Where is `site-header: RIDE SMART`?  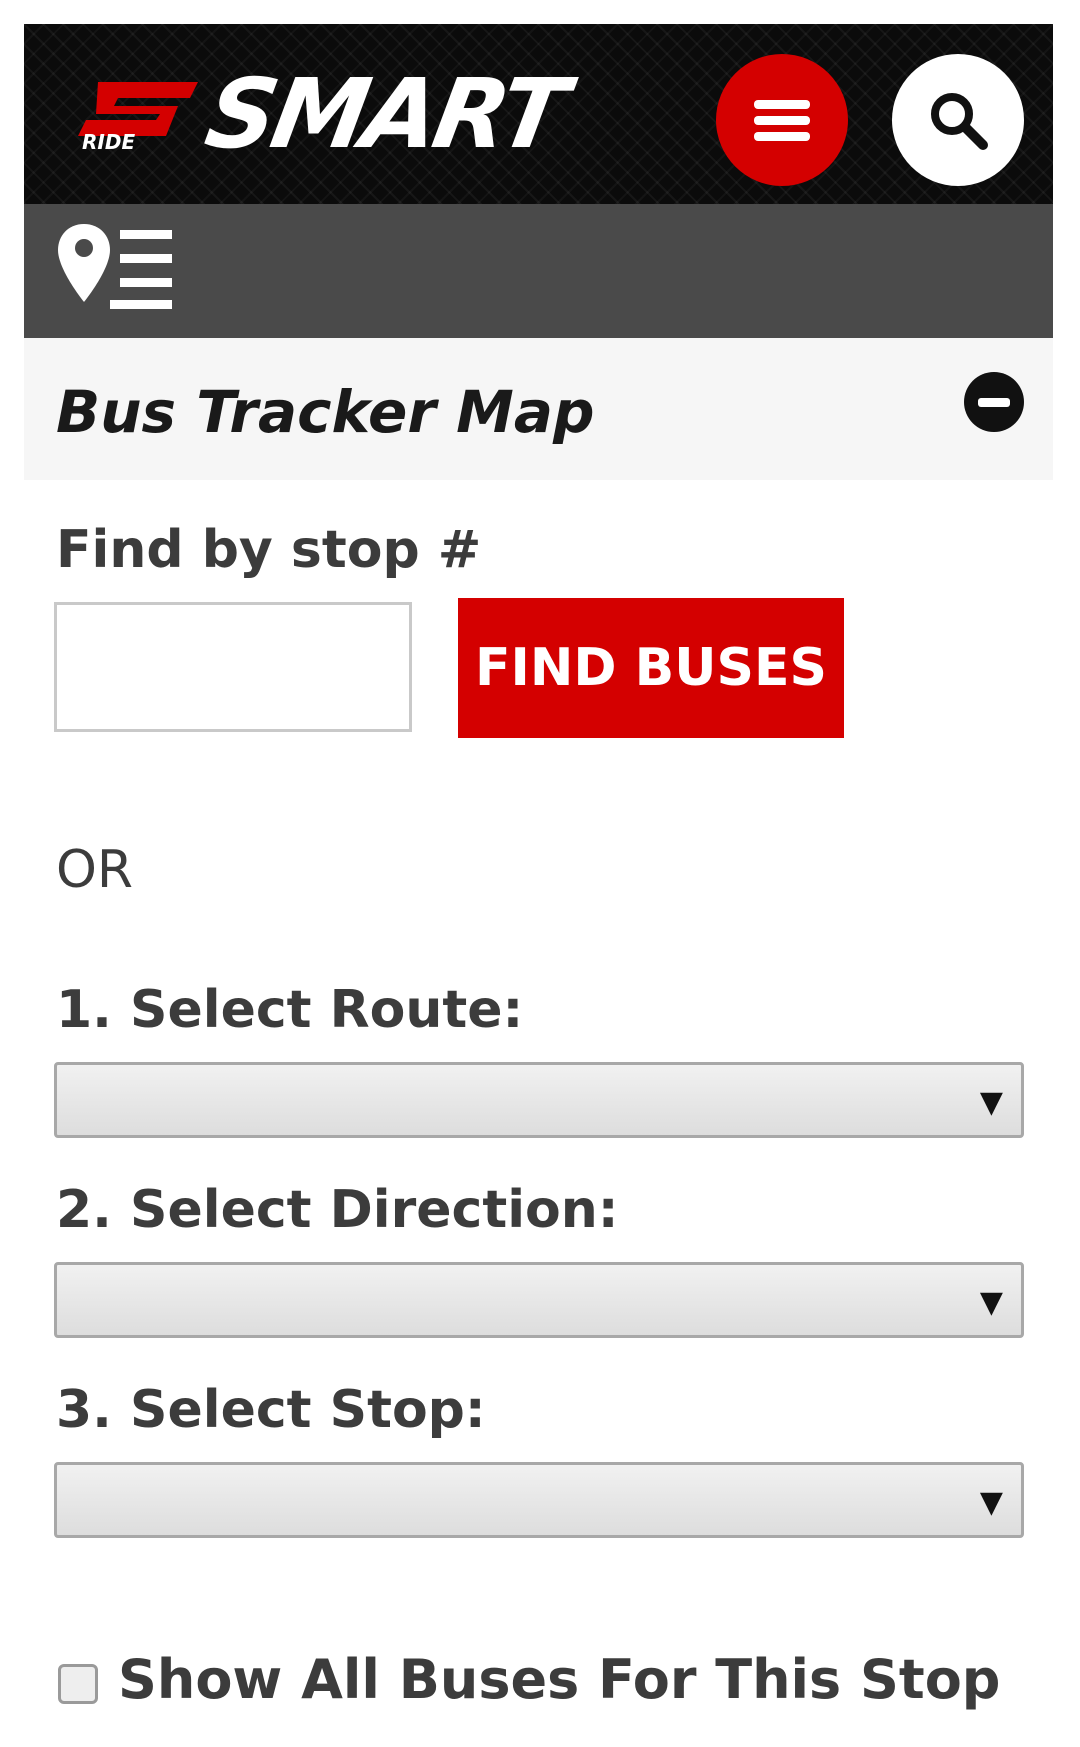
site-header: RIDE SMART is located at coordinates (538, 114).